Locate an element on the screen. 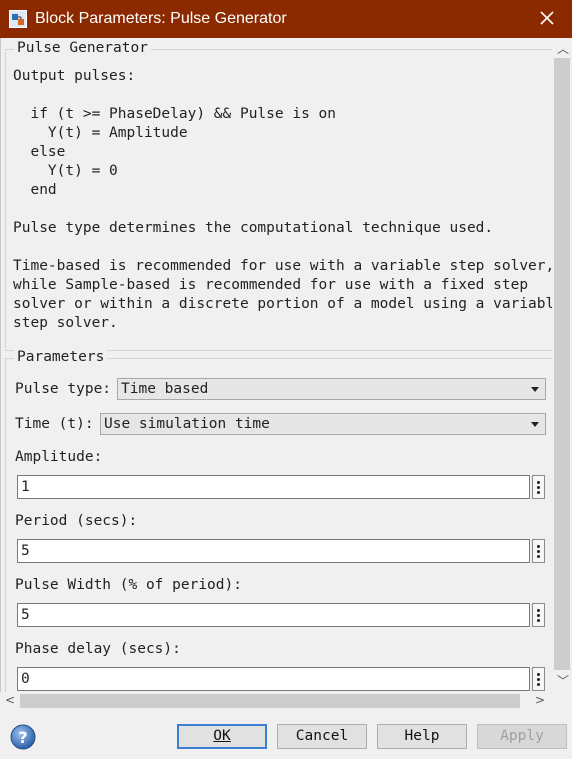  app-icon is located at coordinates (18, 19).